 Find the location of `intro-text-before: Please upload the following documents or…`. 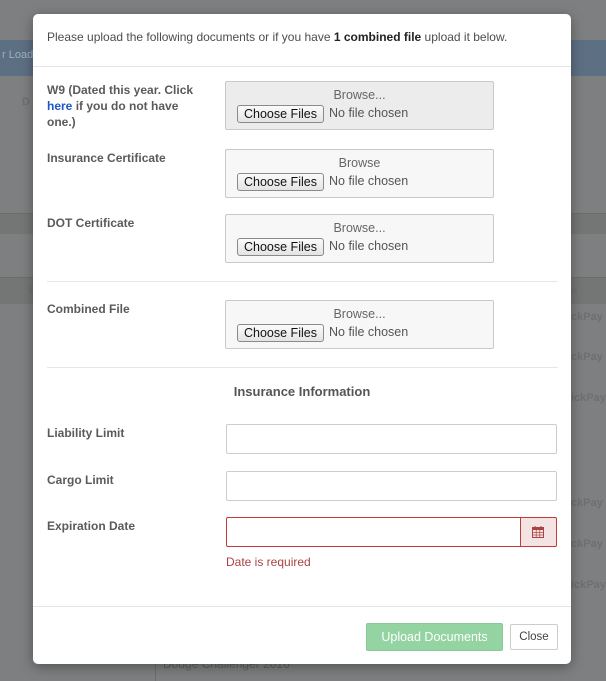

intro-text-before: Please upload the following documents or… is located at coordinates (190, 37).